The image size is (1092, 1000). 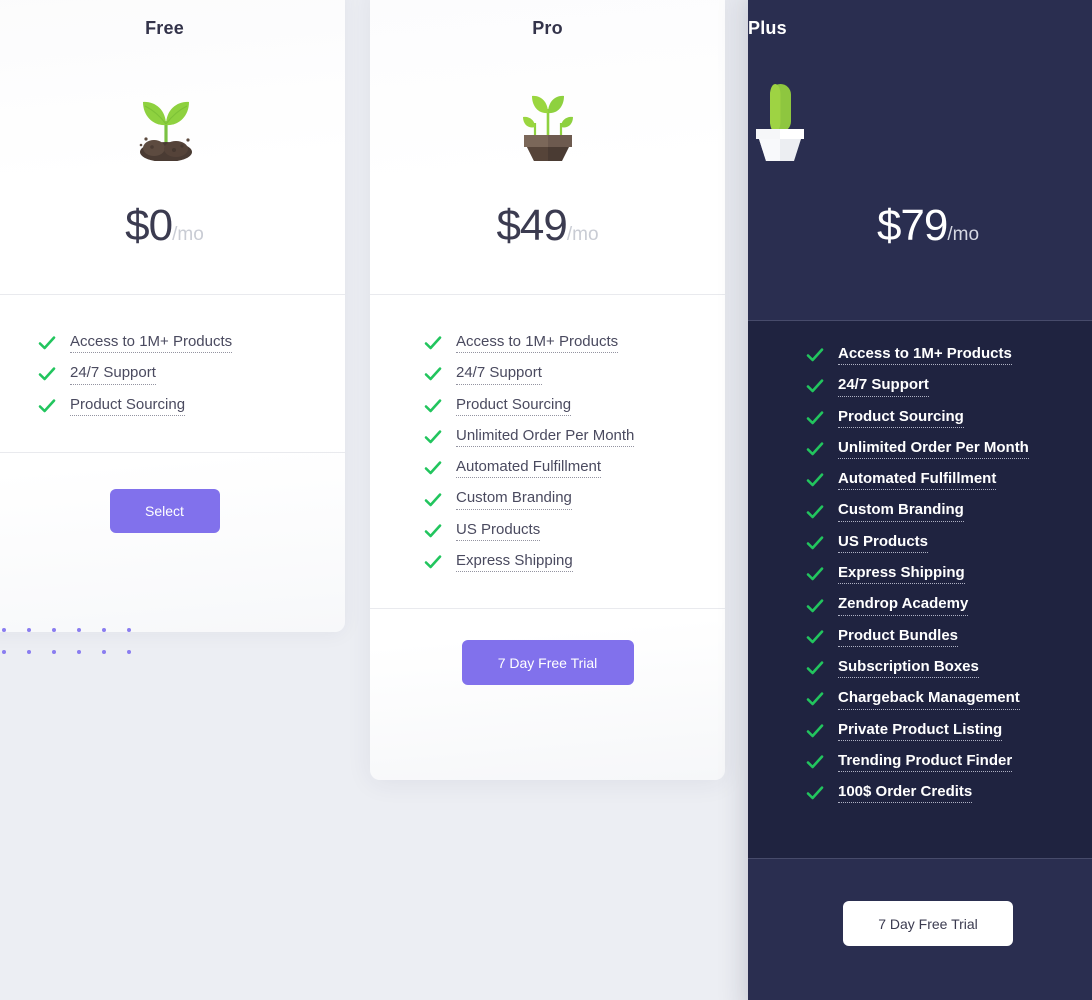 What do you see at coordinates (925, 762) in the screenshot?
I see `feature-label: Trending Product Finder` at bounding box center [925, 762].